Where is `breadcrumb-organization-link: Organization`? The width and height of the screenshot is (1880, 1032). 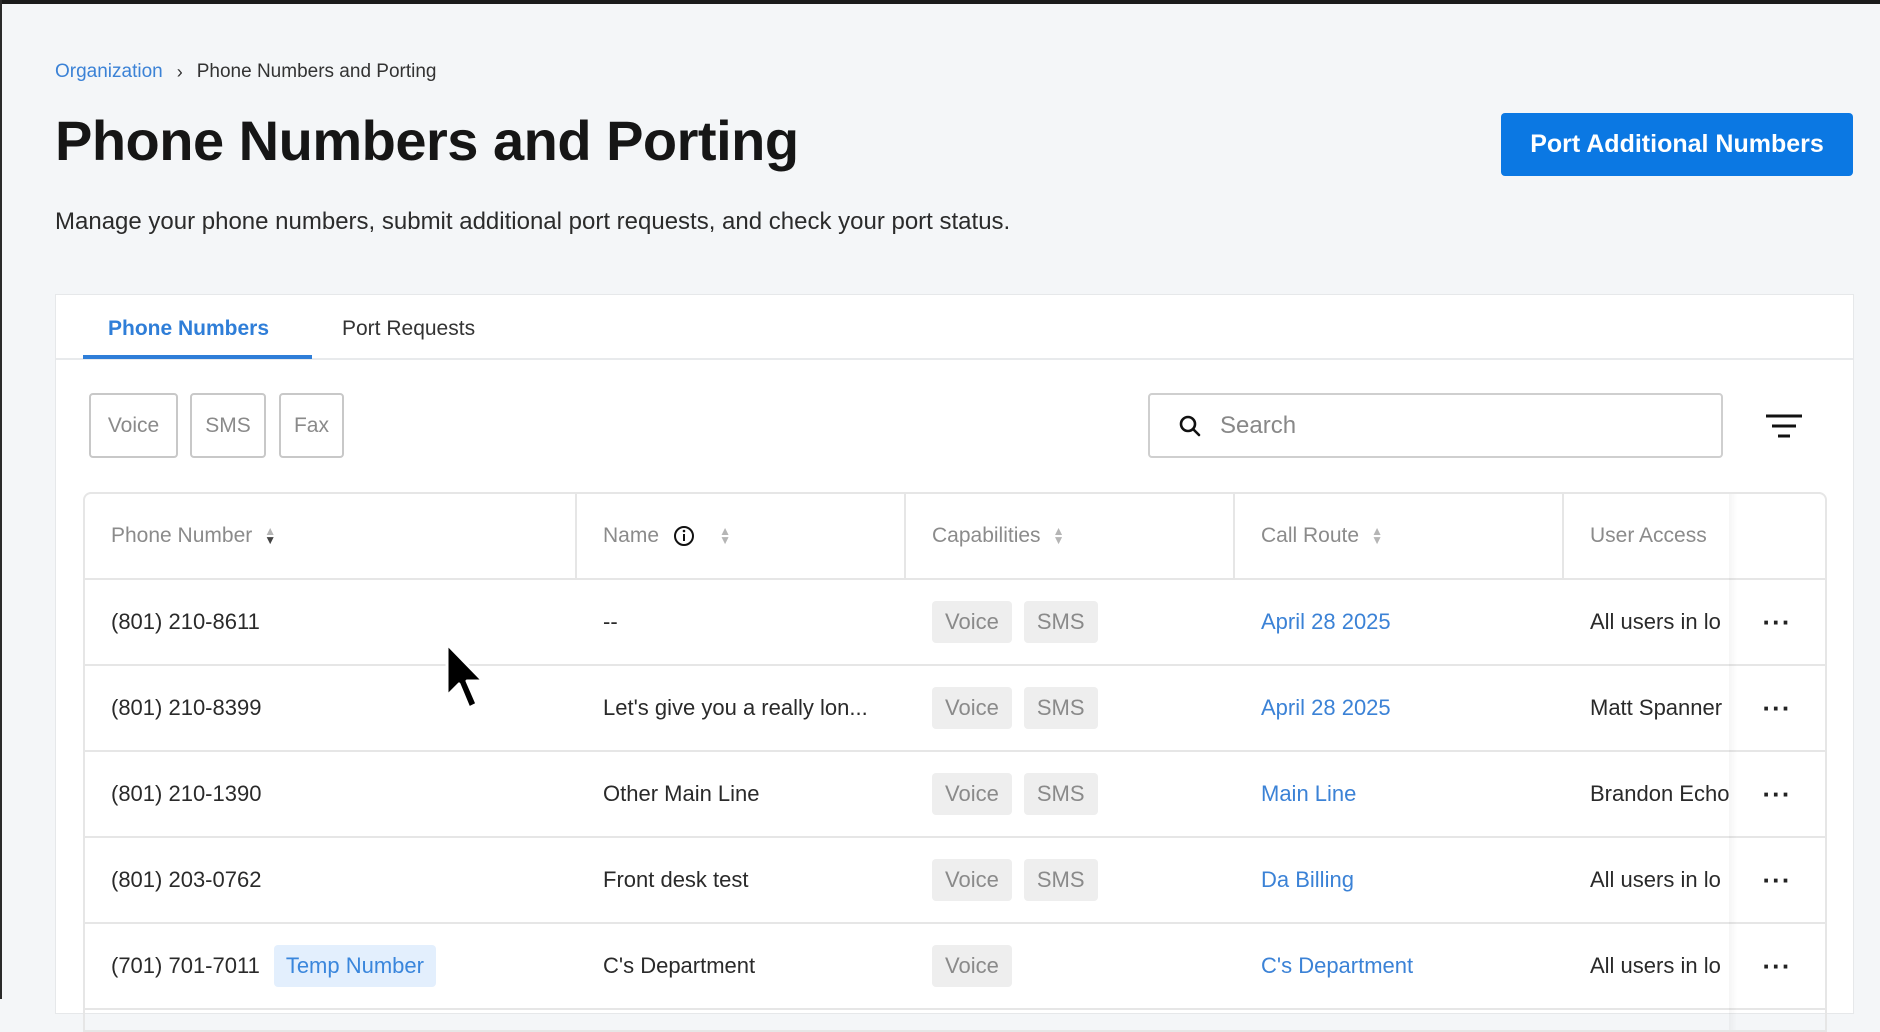 breadcrumb-organization-link: Organization is located at coordinates (109, 72).